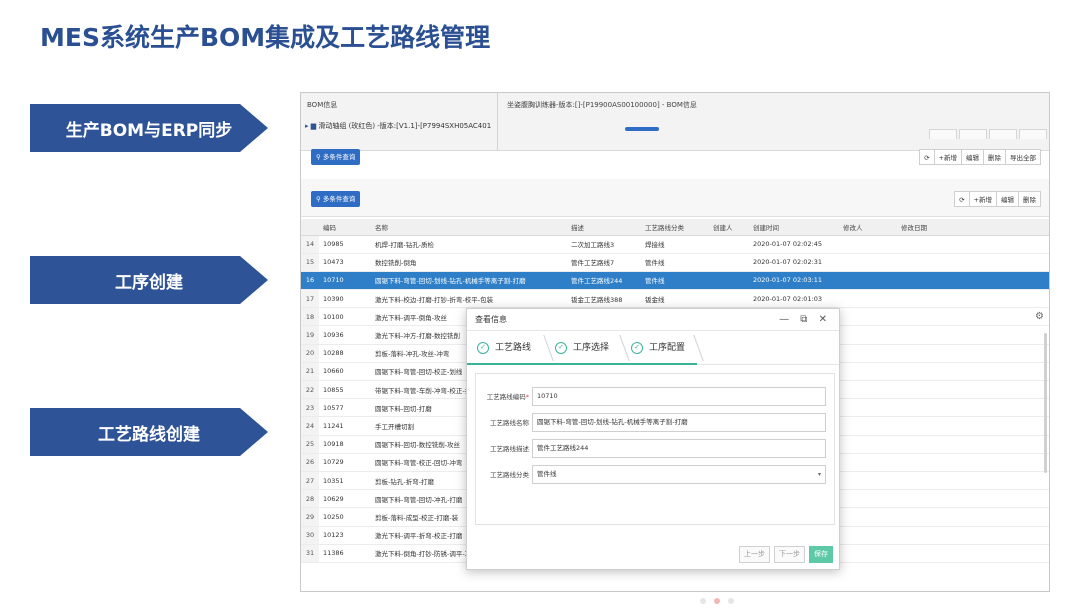 Image resolution: width=1080 pixels, height=608 pixels. Describe the element at coordinates (491, 319) in the screenshot. I see `dialog-title: 查看信息` at that location.